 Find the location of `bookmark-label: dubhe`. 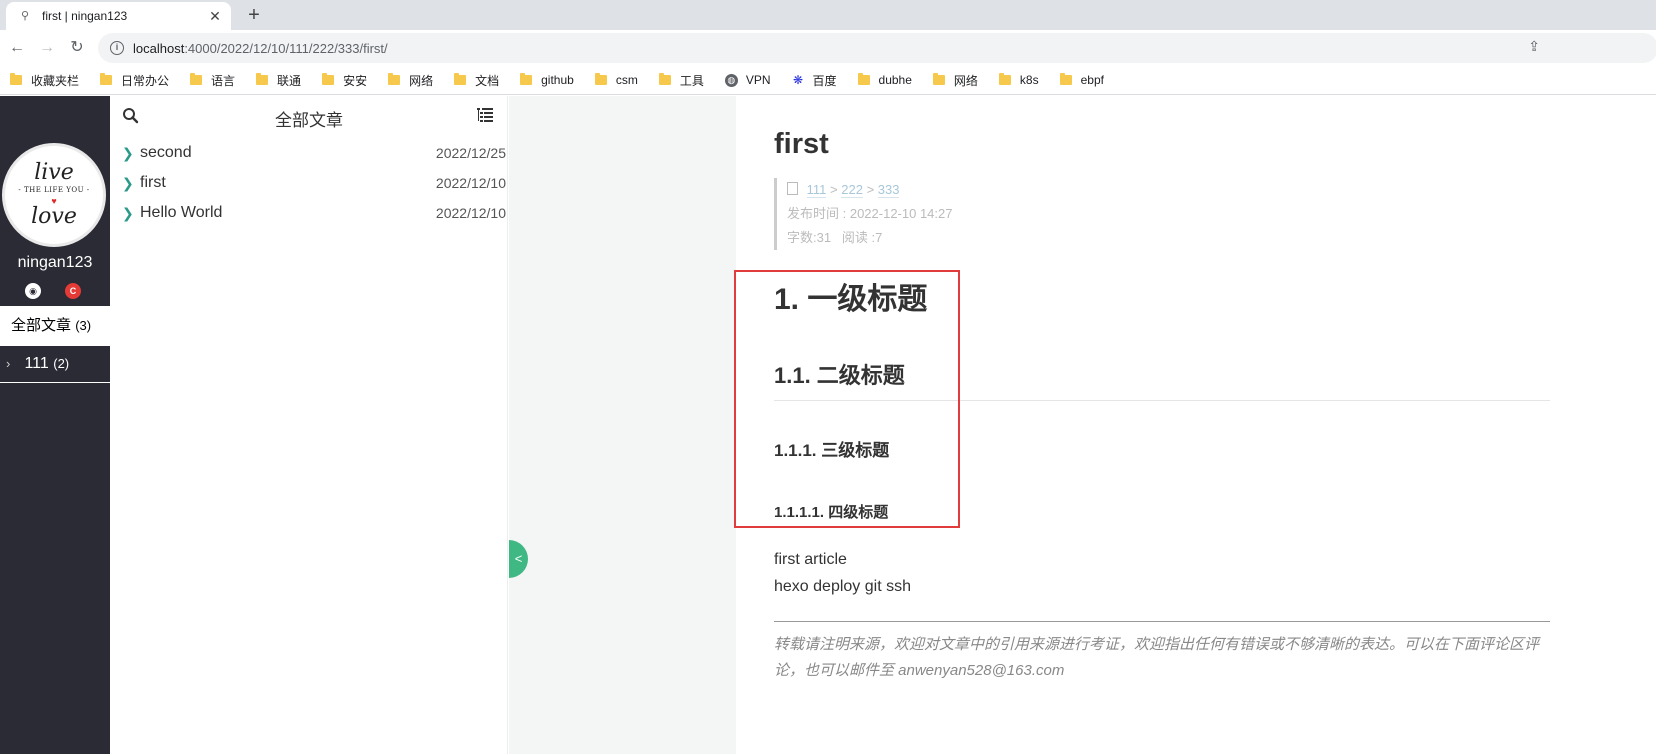

bookmark-label: dubhe is located at coordinates (895, 80).